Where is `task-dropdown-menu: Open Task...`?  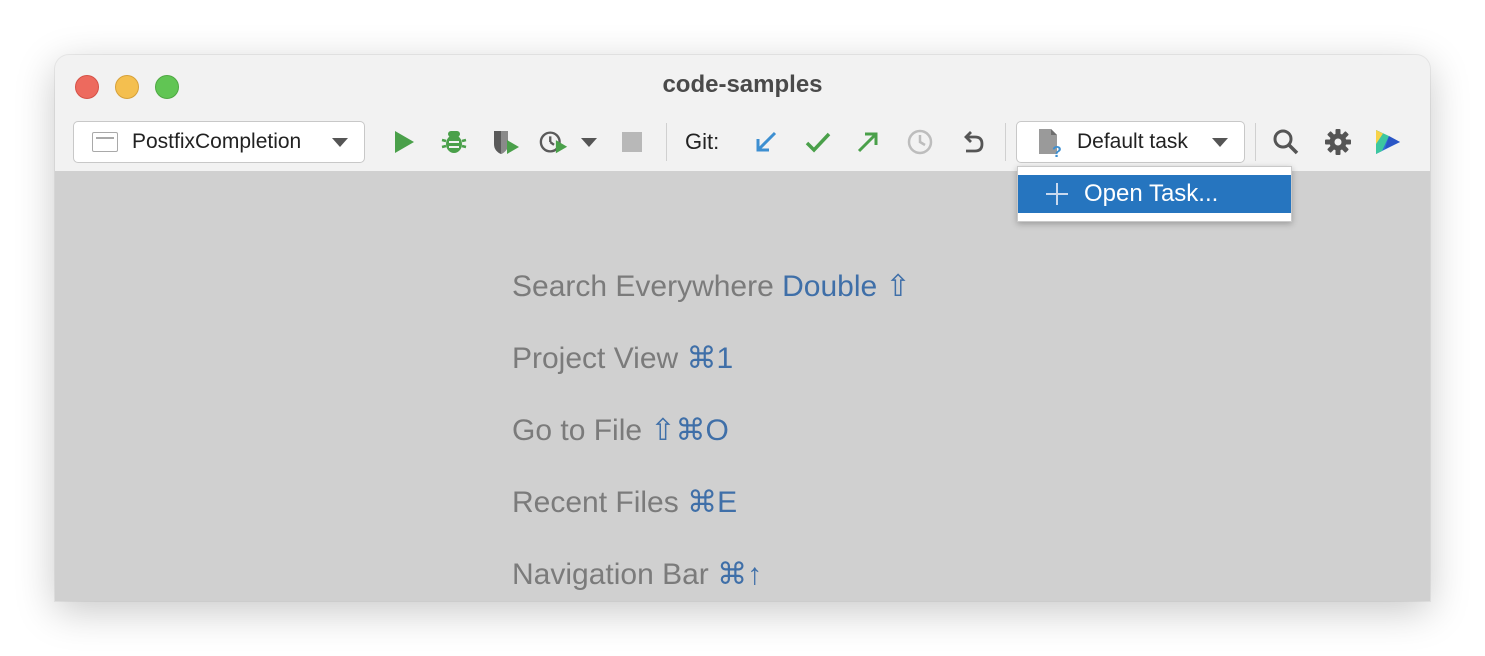
task-dropdown-menu: Open Task... is located at coordinates (1154, 194).